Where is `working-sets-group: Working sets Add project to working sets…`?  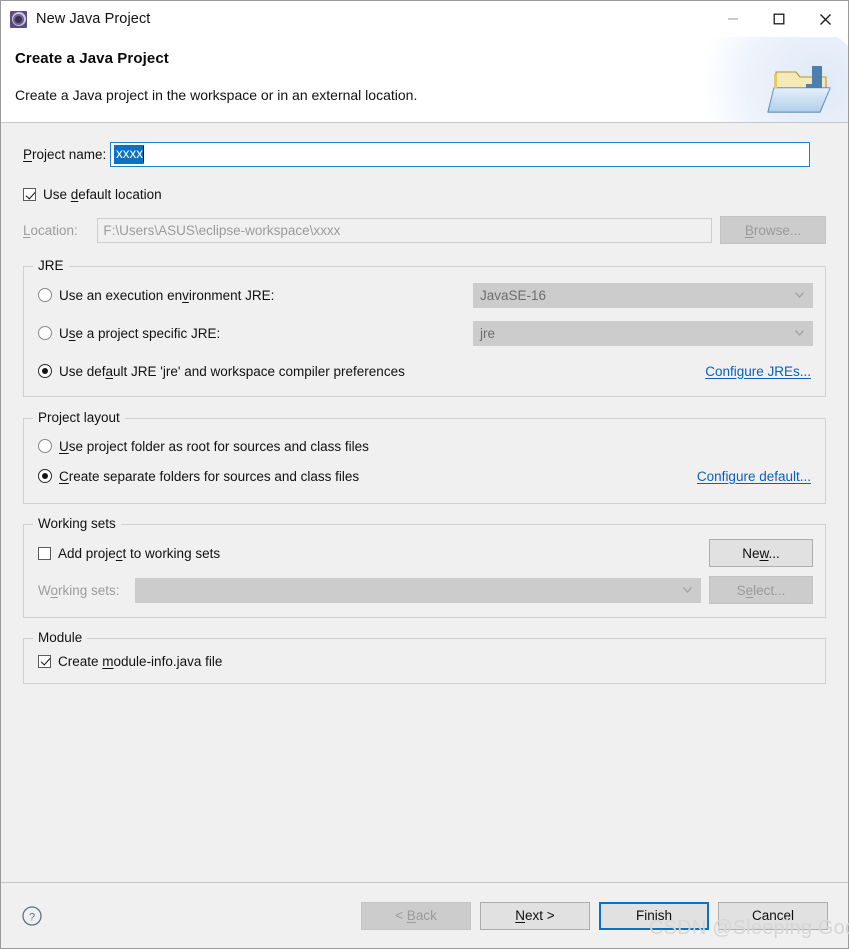
working-sets-group: Working sets Add project to working sets… is located at coordinates (424, 567).